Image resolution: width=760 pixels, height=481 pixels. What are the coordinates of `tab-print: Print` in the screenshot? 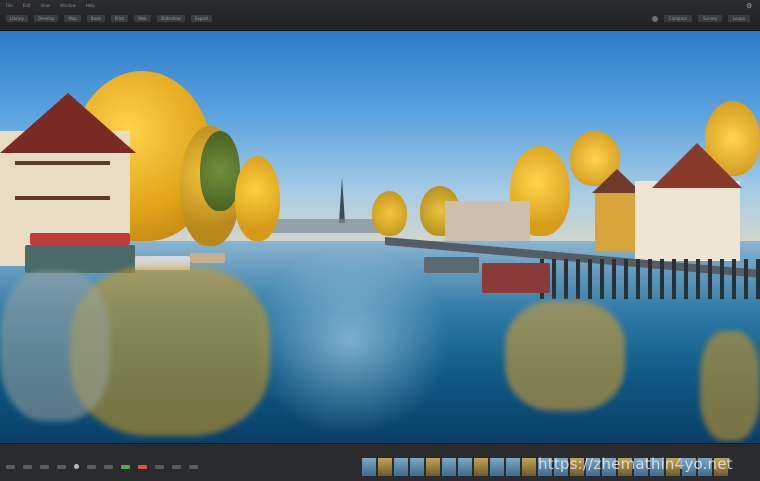 It's located at (119, 18).